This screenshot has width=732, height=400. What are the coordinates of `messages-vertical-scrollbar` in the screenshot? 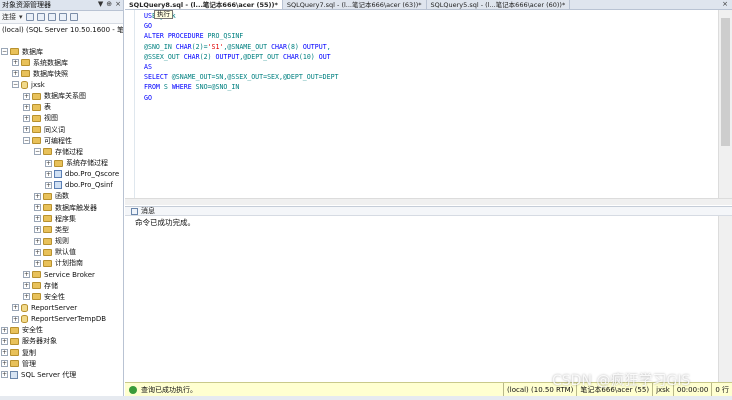 It's located at (725, 299).